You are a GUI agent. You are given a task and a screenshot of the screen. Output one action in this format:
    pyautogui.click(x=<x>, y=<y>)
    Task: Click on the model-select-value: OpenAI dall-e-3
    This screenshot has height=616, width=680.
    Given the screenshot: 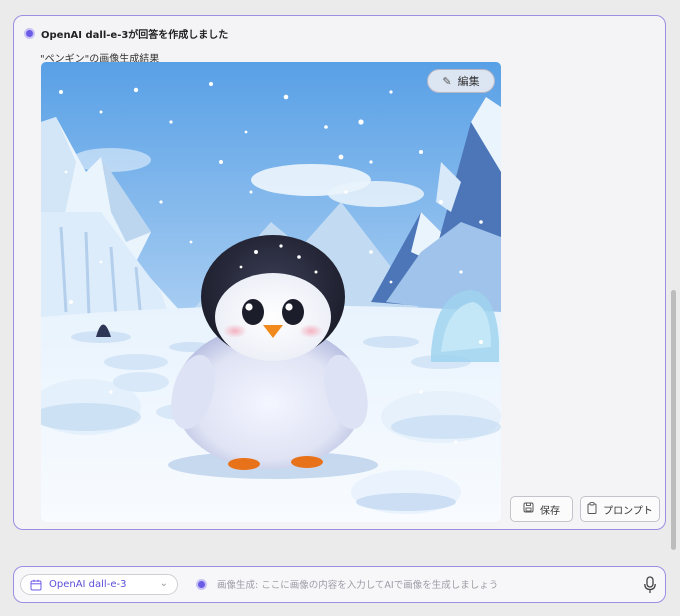 What is the action you would take?
    pyautogui.click(x=88, y=584)
    